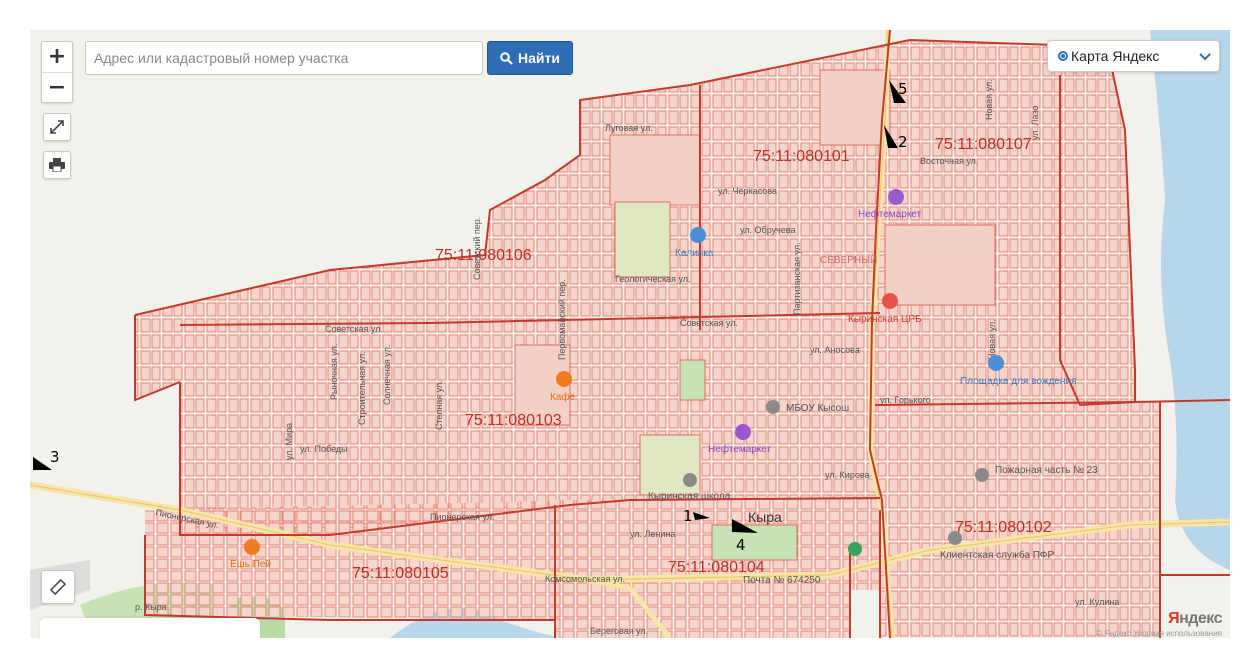  What do you see at coordinates (1159, 633) in the screenshot?
I see `copyright-text: © Яндекс Условия использования` at bounding box center [1159, 633].